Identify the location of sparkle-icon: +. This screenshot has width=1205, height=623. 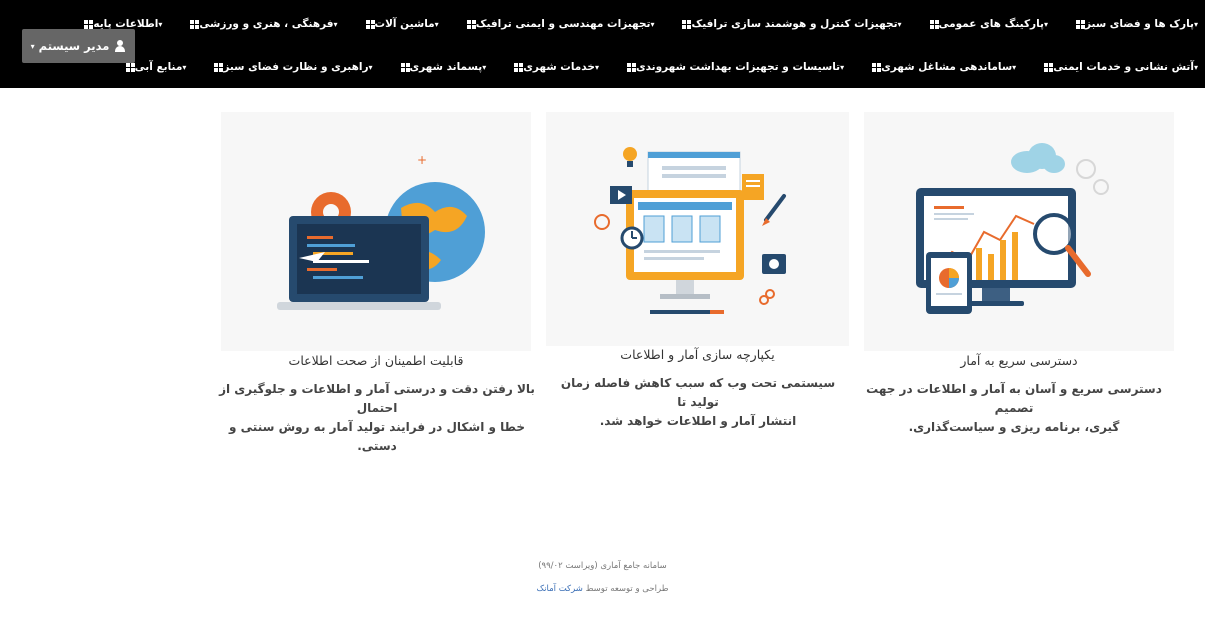
(422, 160).